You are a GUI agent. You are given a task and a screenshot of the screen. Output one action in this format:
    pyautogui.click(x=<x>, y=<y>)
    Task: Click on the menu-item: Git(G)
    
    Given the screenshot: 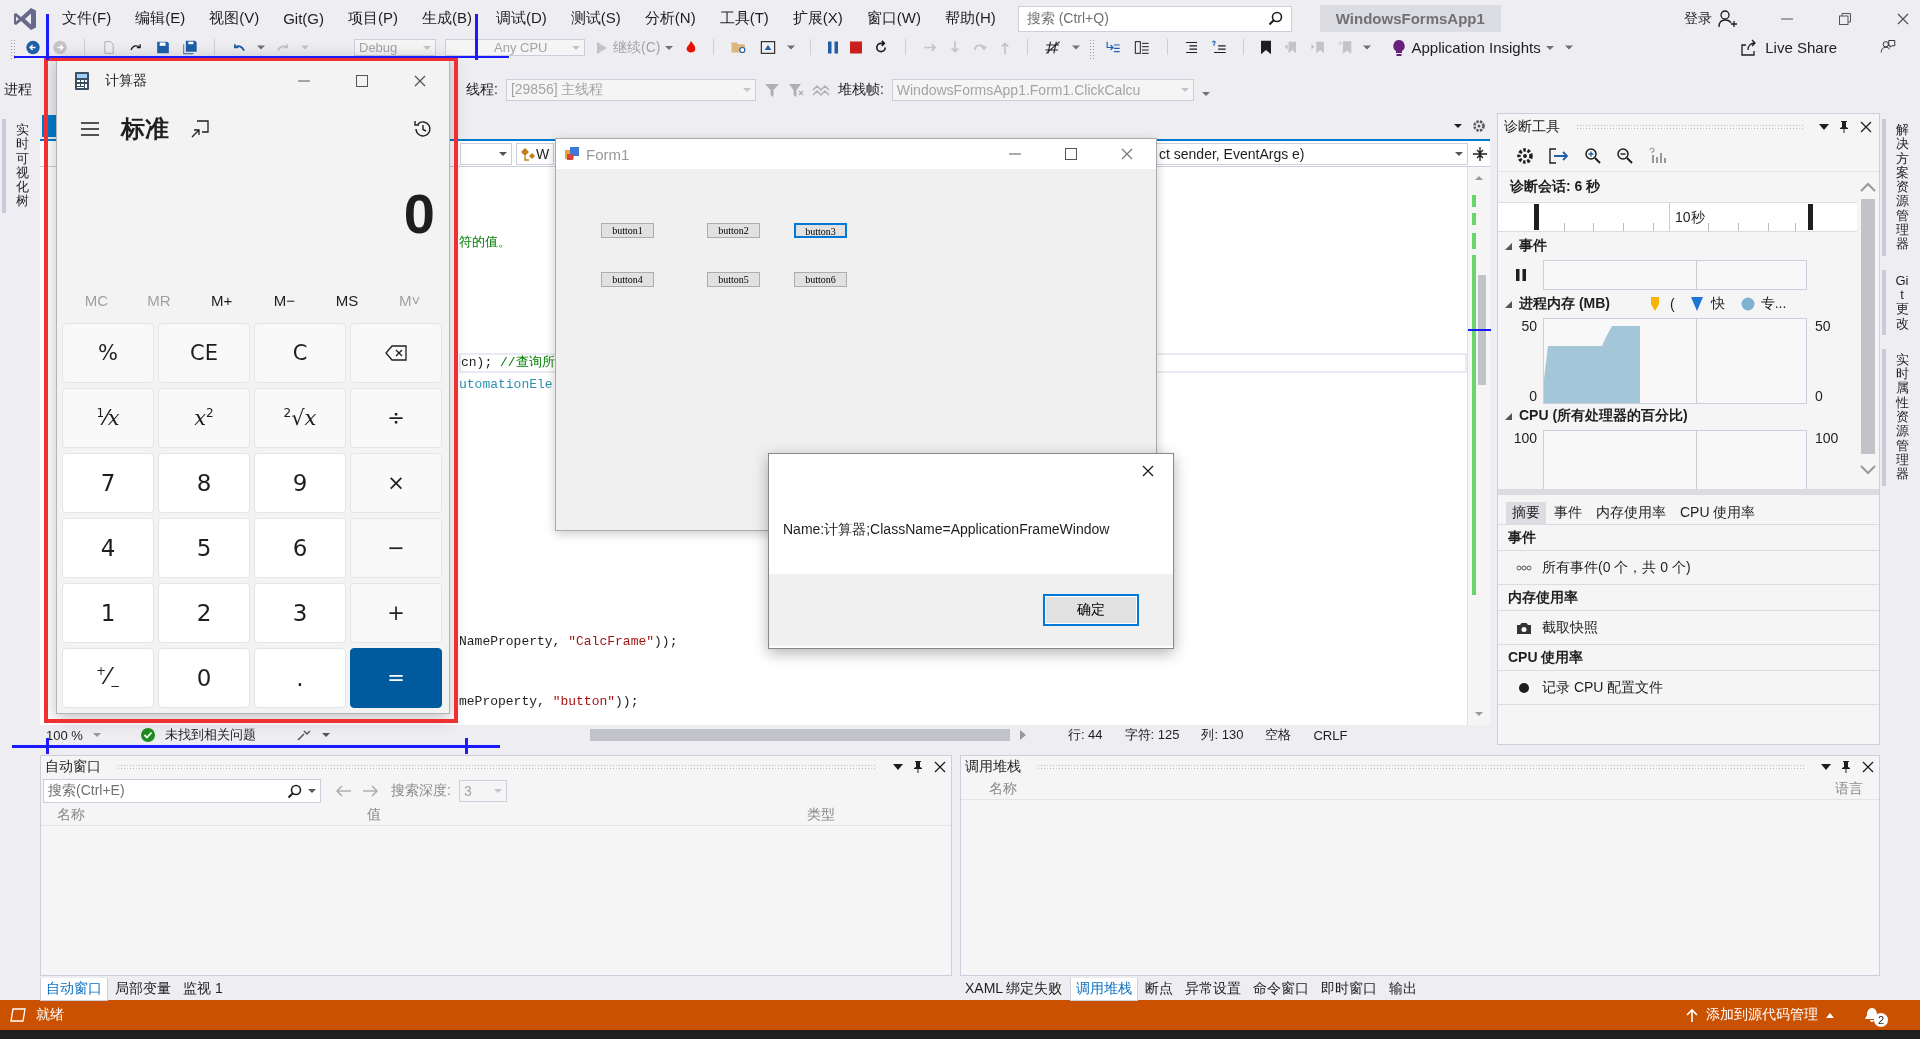 What is the action you would take?
    pyautogui.click(x=303, y=18)
    